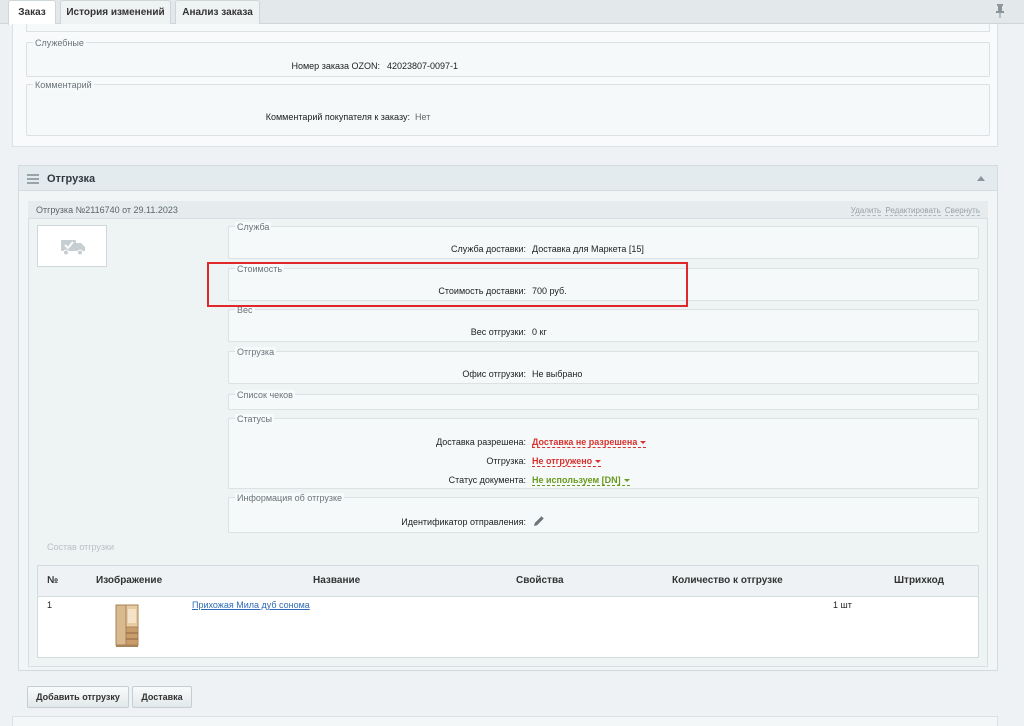 The width and height of the screenshot is (1024, 726). Describe the element at coordinates (335, 66) in the screenshot. I see `ozon-order-label: Номер заказа OZON:` at that location.